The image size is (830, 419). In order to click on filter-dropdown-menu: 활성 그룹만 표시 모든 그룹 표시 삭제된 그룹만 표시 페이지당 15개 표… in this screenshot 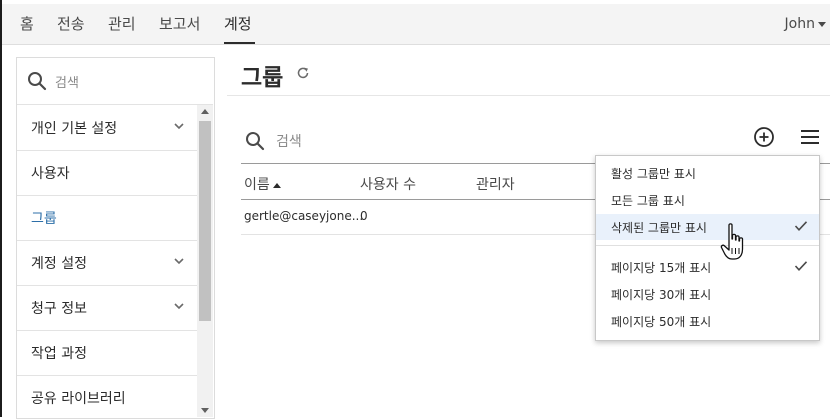, I will do `click(707, 248)`.